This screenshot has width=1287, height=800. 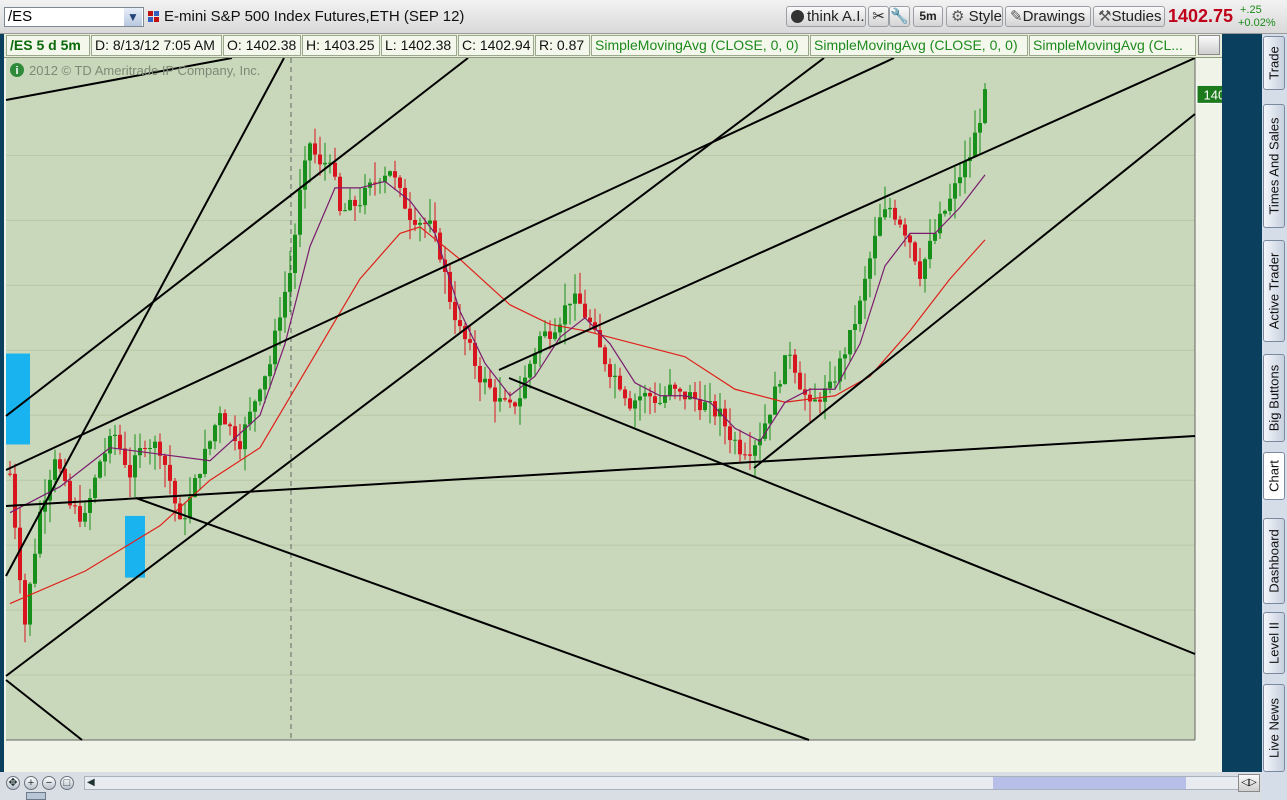 I want to click on high-value: H: 1403.25, so click(x=341, y=45).